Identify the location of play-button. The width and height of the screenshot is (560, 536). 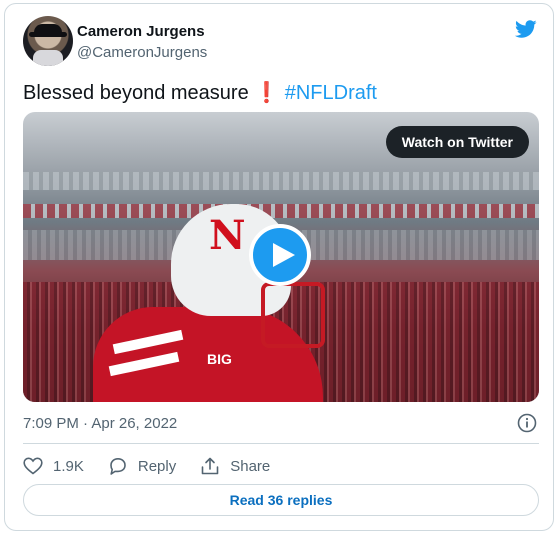
(280, 255).